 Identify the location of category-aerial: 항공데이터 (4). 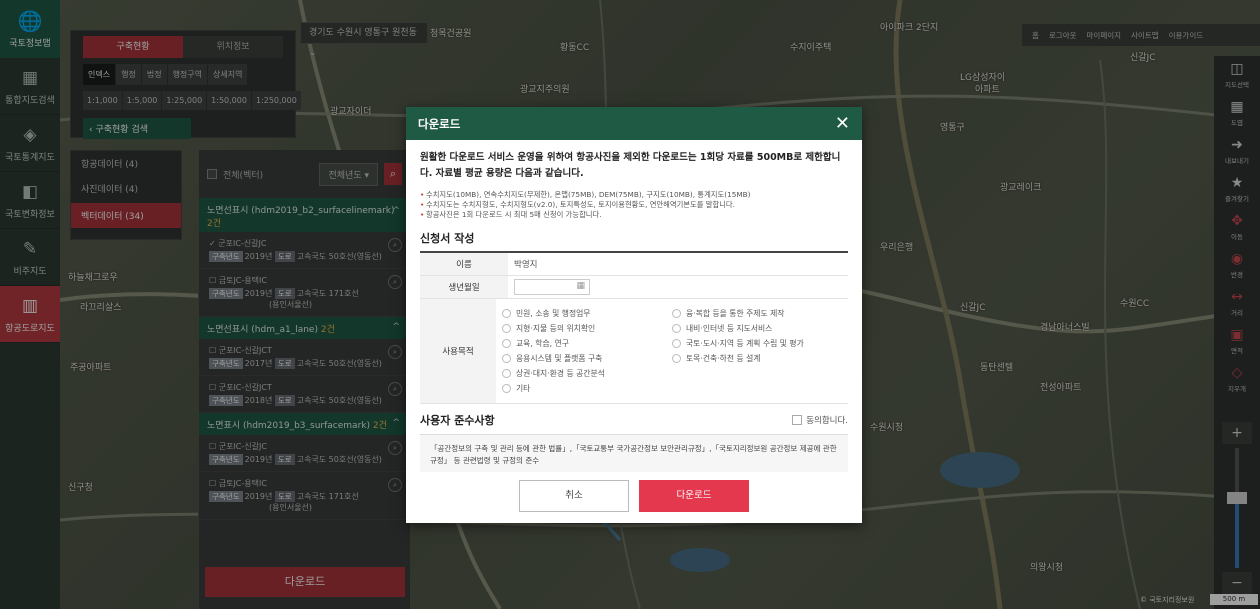
(126, 163).